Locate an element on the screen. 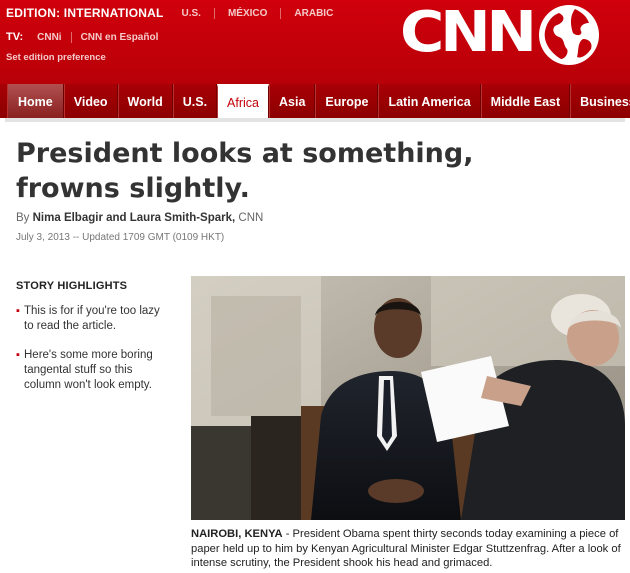  byline-source: CNN is located at coordinates (249, 218).